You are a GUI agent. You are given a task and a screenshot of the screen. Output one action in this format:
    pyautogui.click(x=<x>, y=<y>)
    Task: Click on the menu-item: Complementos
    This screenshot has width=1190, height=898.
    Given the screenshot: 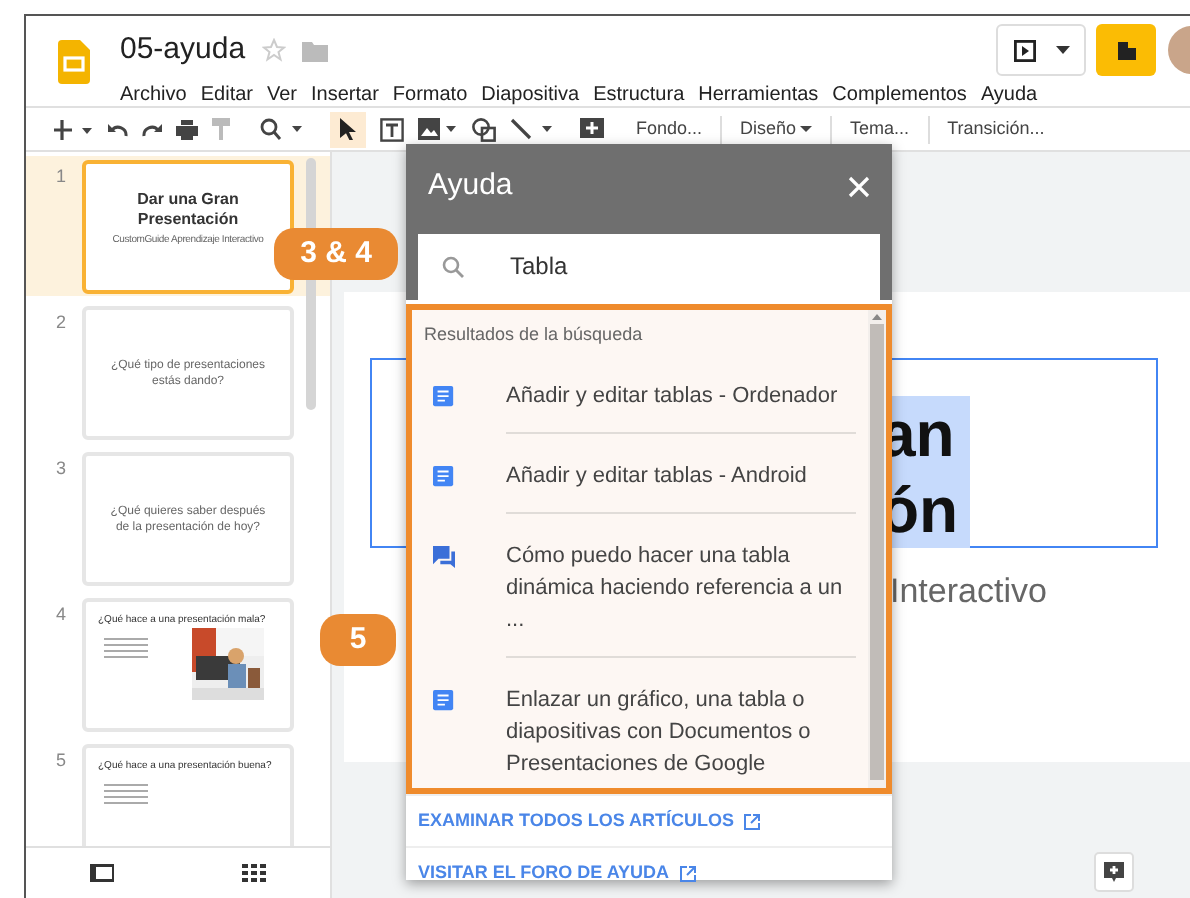 What is the action you would take?
    pyautogui.click(x=899, y=94)
    